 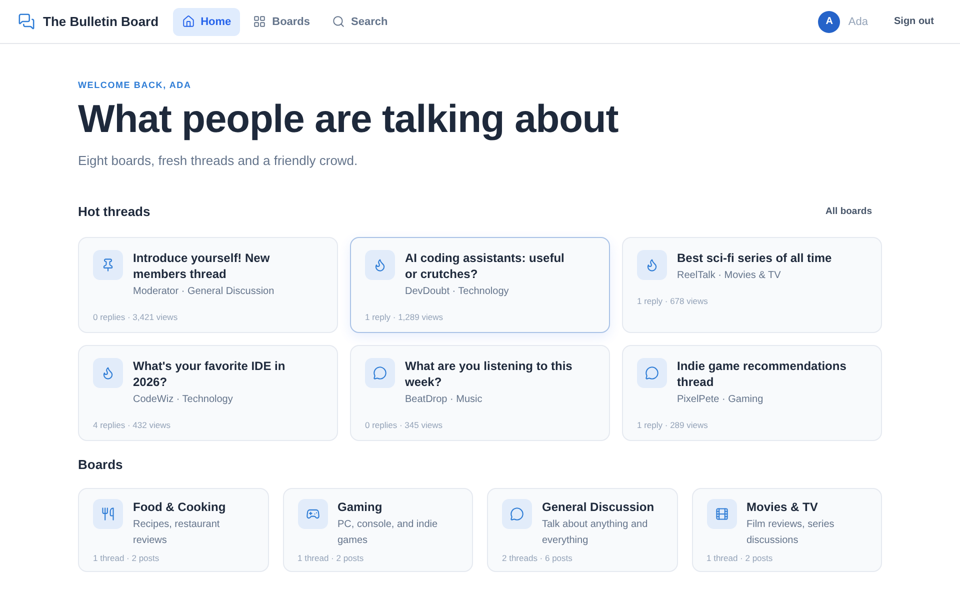 What do you see at coordinates (755, 258) in the screenshot?
I see `thread-title: Best sci-fi series of all time` at bounding box center [755, 258].